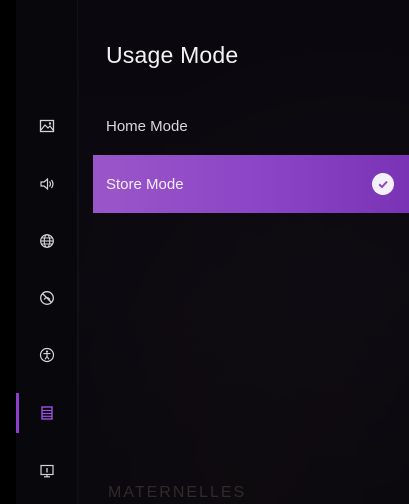 The height and width of the screenshot is (504, 409). Describe the element at coordinates (147, 126) in the screenshot. I see `option-label: Home Mode` at that location.